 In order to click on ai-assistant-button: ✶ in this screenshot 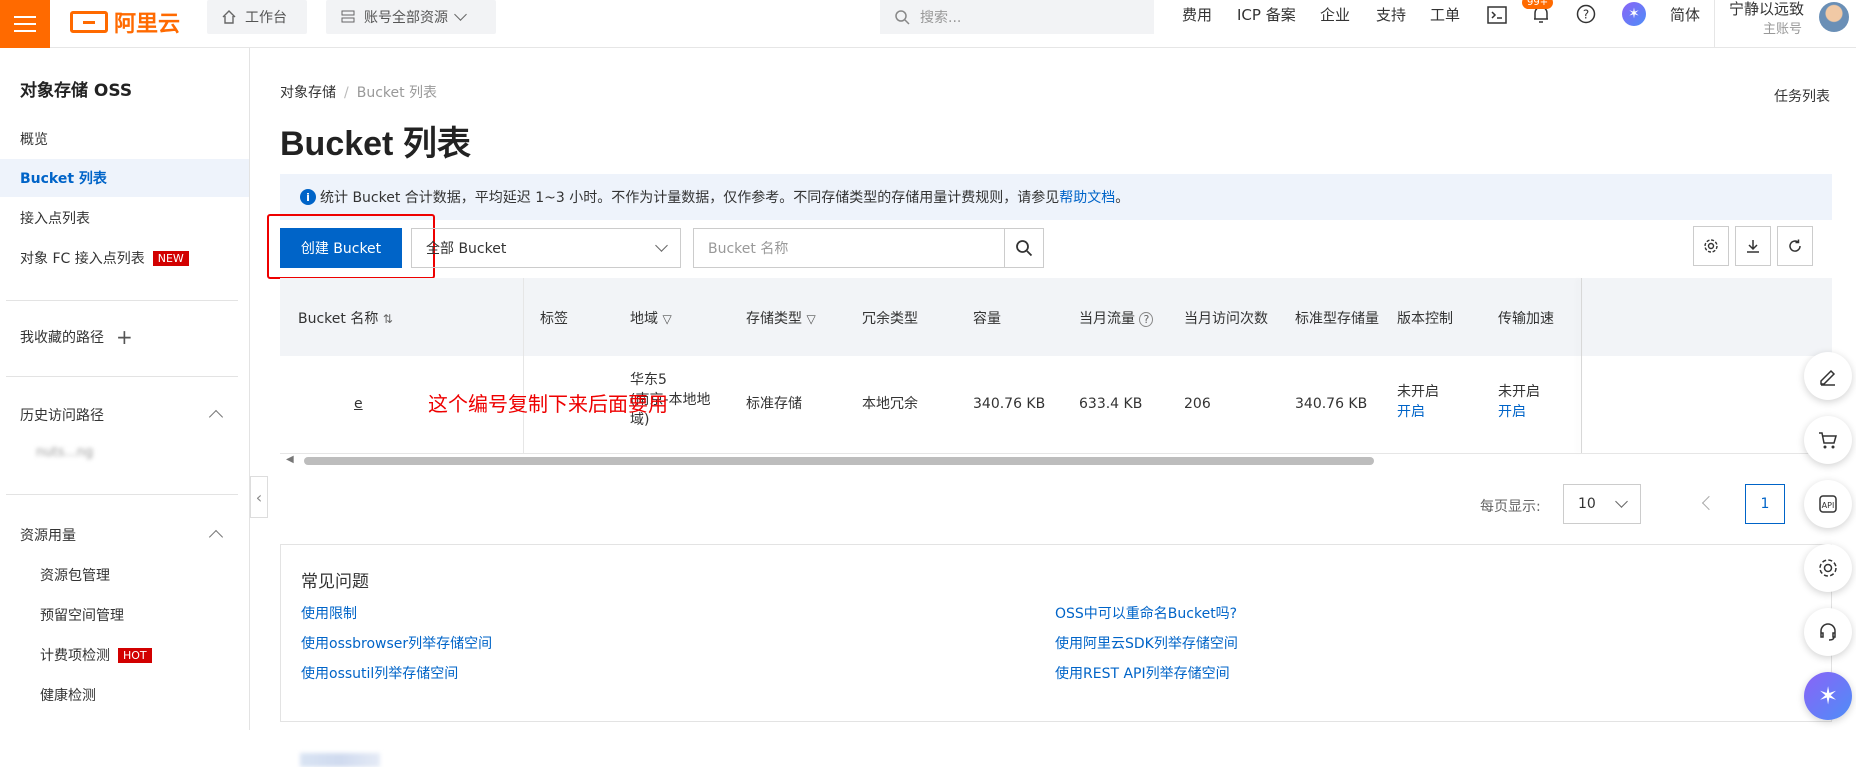, I will do `click(1828, 696)`.